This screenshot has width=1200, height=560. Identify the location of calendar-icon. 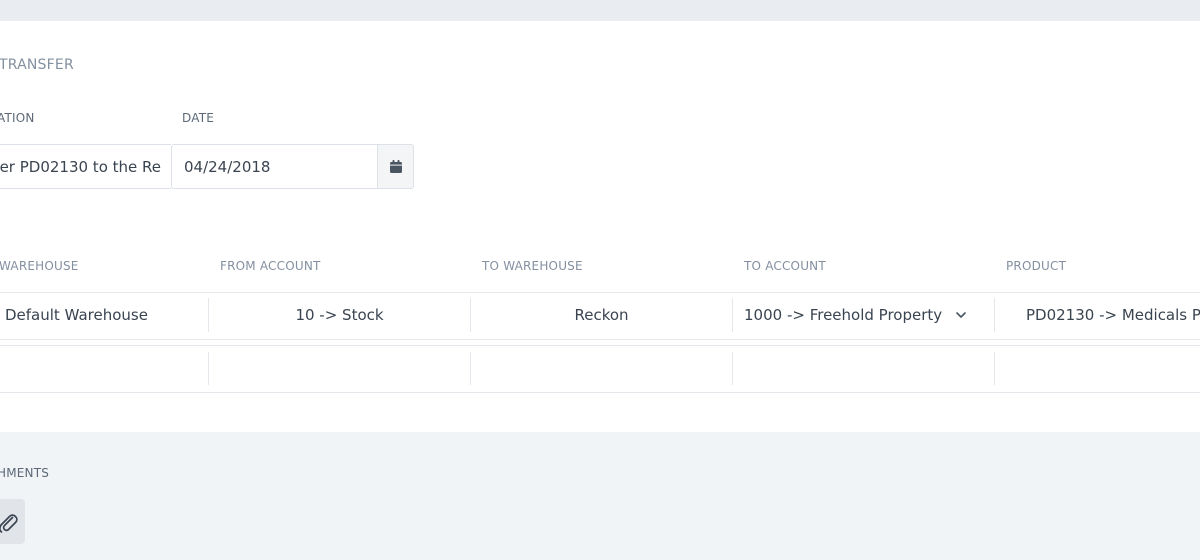
(395, 166).